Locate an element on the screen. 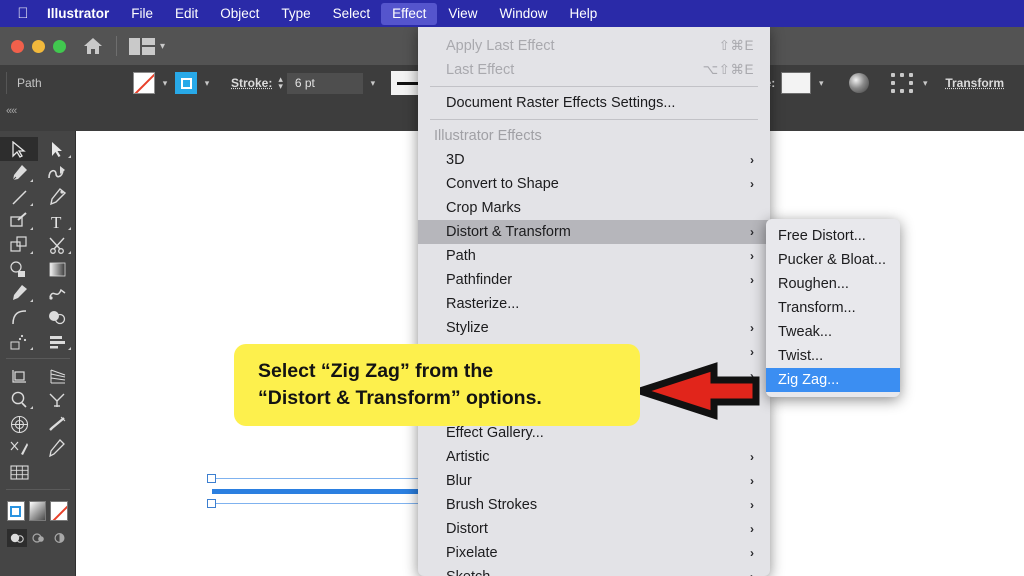 The height and width of the screenshot is (576, 1024). menu-window: Window is located at coordinates (523, 13).